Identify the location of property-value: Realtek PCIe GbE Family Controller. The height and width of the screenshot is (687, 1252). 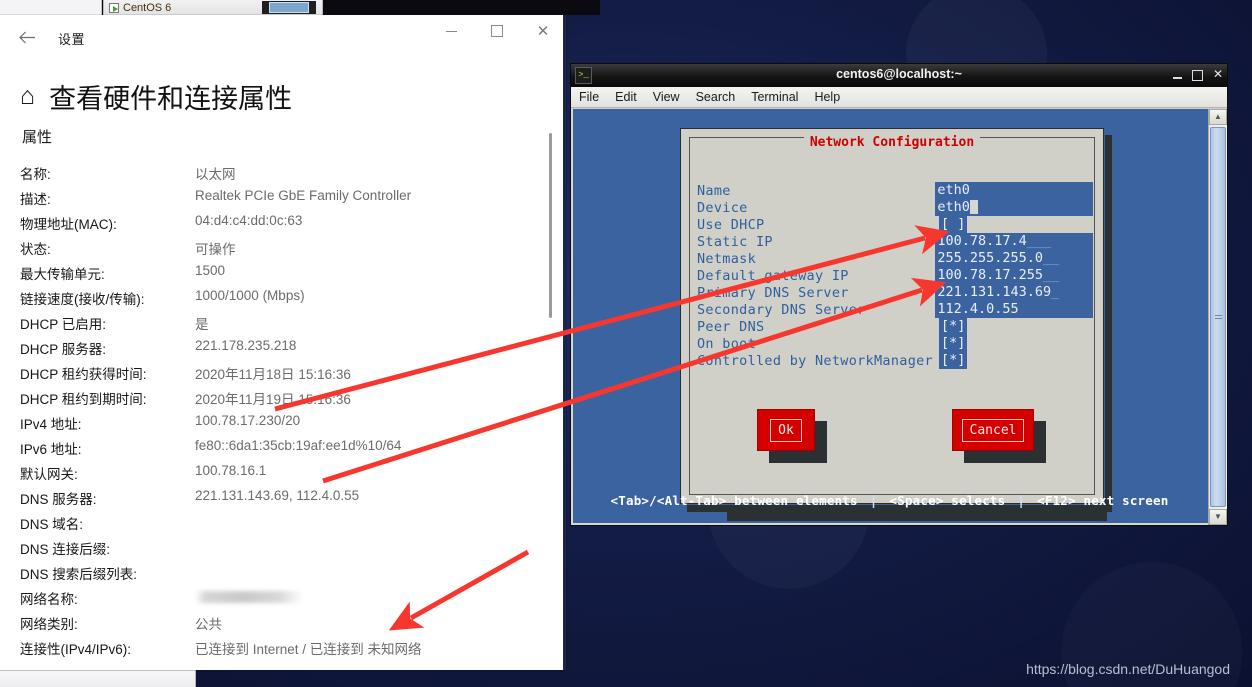
(303, 195).